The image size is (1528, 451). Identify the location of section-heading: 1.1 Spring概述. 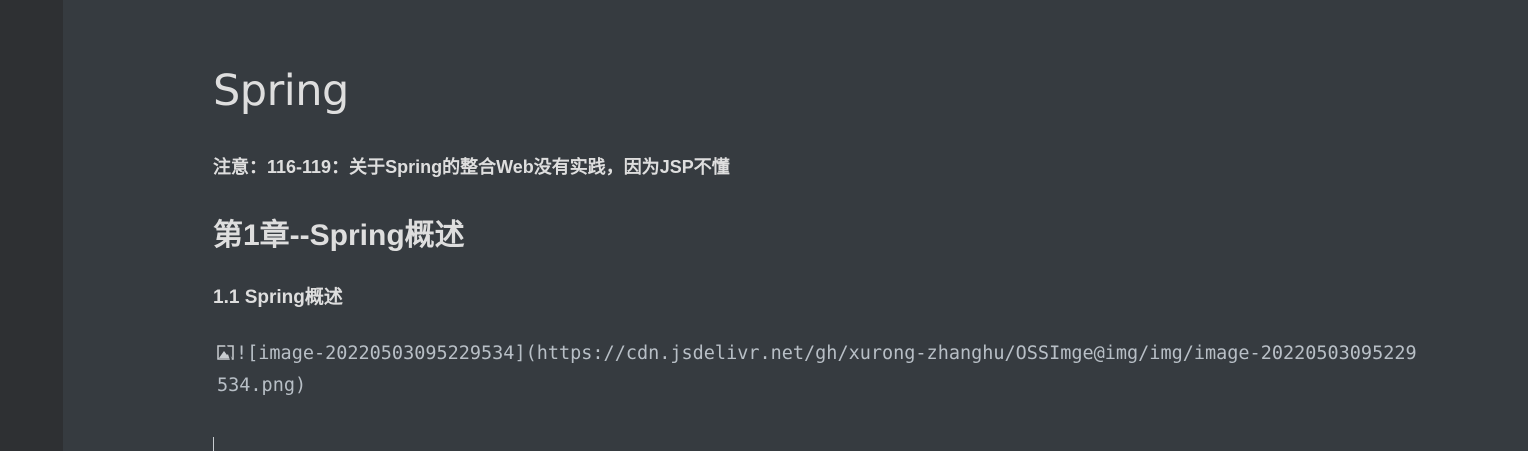
(278, 297).